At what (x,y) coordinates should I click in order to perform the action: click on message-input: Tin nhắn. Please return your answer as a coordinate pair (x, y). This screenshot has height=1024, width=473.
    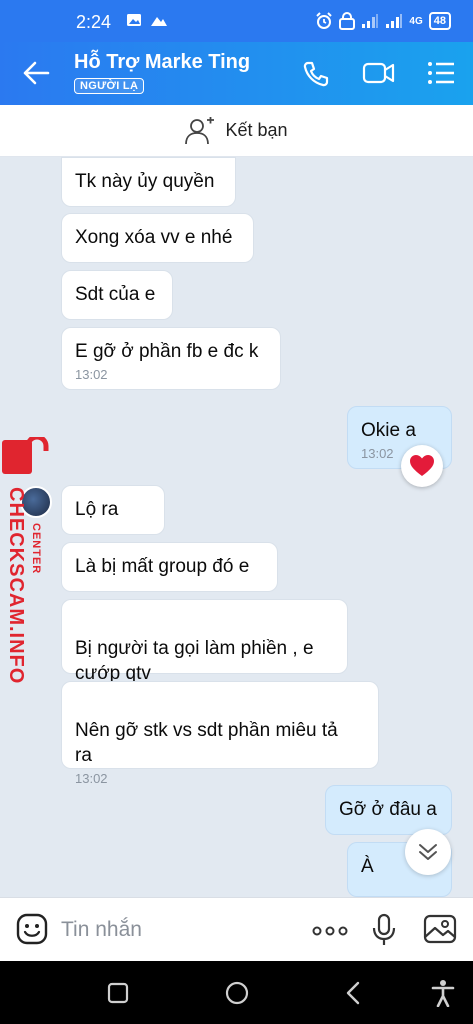
    Looking at the image, I should click on (101, 930).